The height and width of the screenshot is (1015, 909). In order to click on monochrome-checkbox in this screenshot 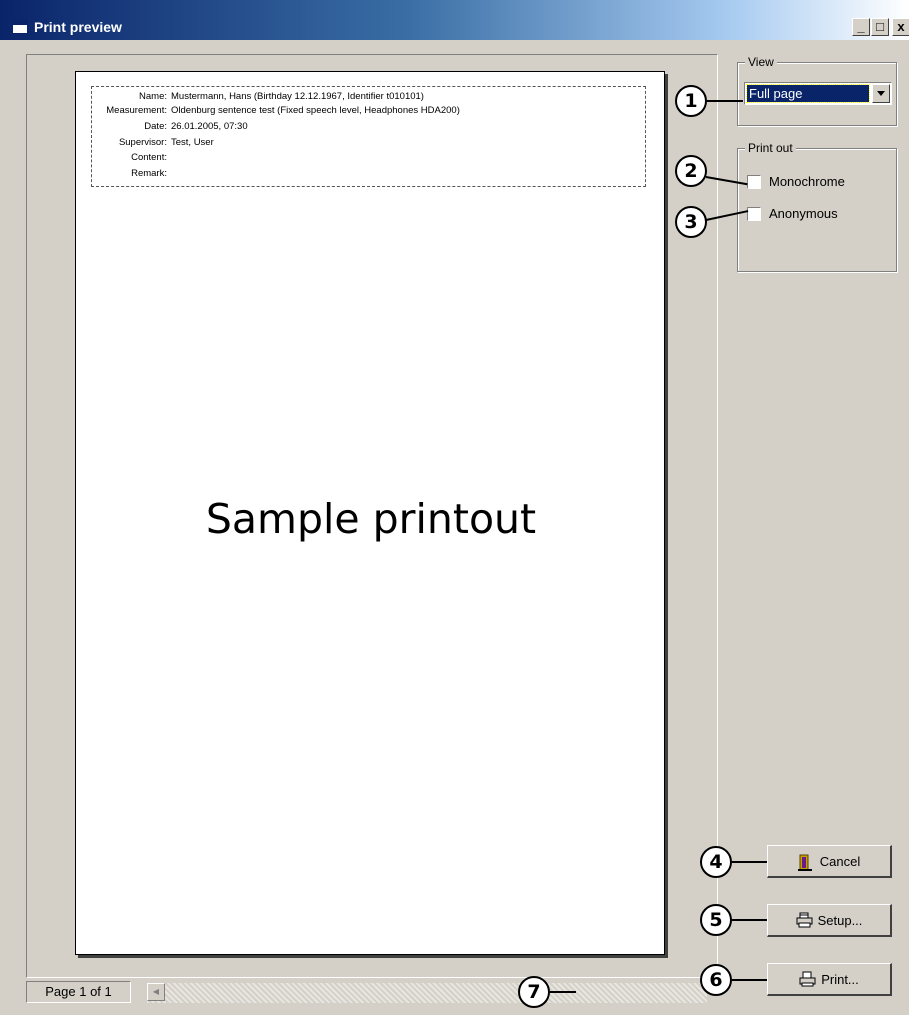, I will do `click(754, 182)`.